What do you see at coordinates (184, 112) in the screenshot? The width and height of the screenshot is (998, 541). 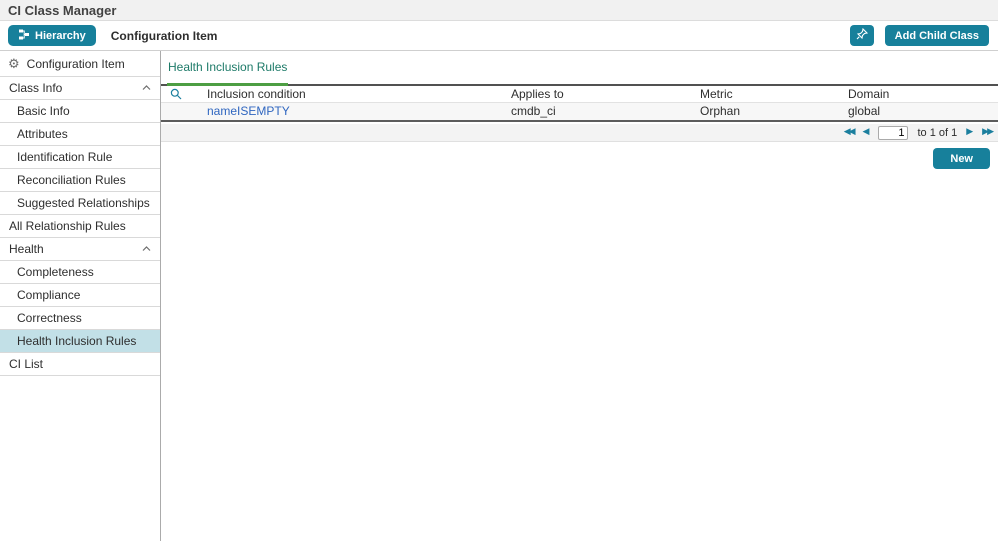 I see `row-spacer-cell` at bounding box center [184, 112].